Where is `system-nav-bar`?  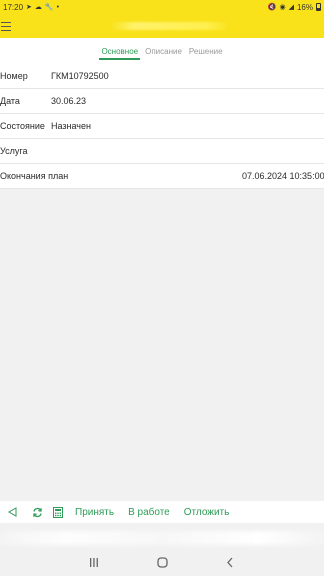
system-nav-bar is located at coordinates (162, 562).